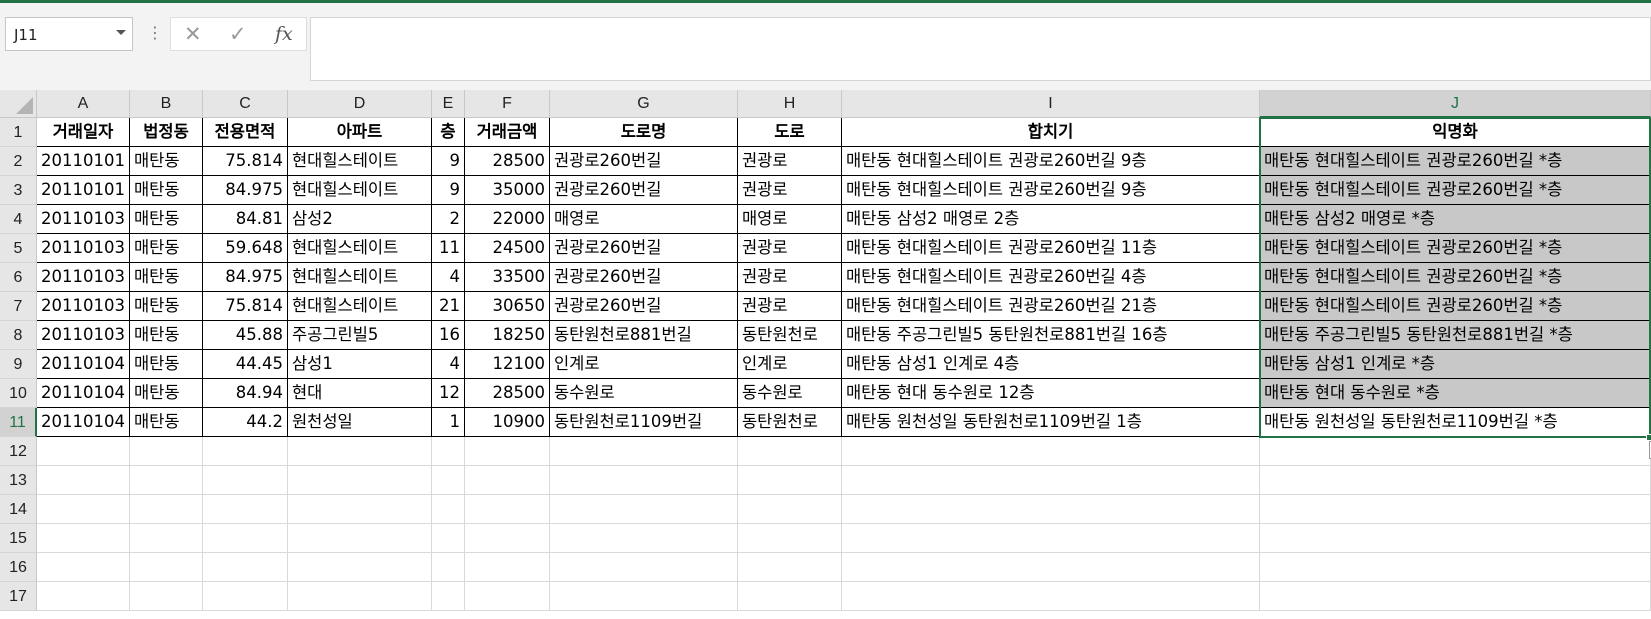 This screenshot has height=619, width=1651. What do you see at coordinates (1648, 437) in the screenshot?
I see `fill-handle` at bounding box center [1648, 437].